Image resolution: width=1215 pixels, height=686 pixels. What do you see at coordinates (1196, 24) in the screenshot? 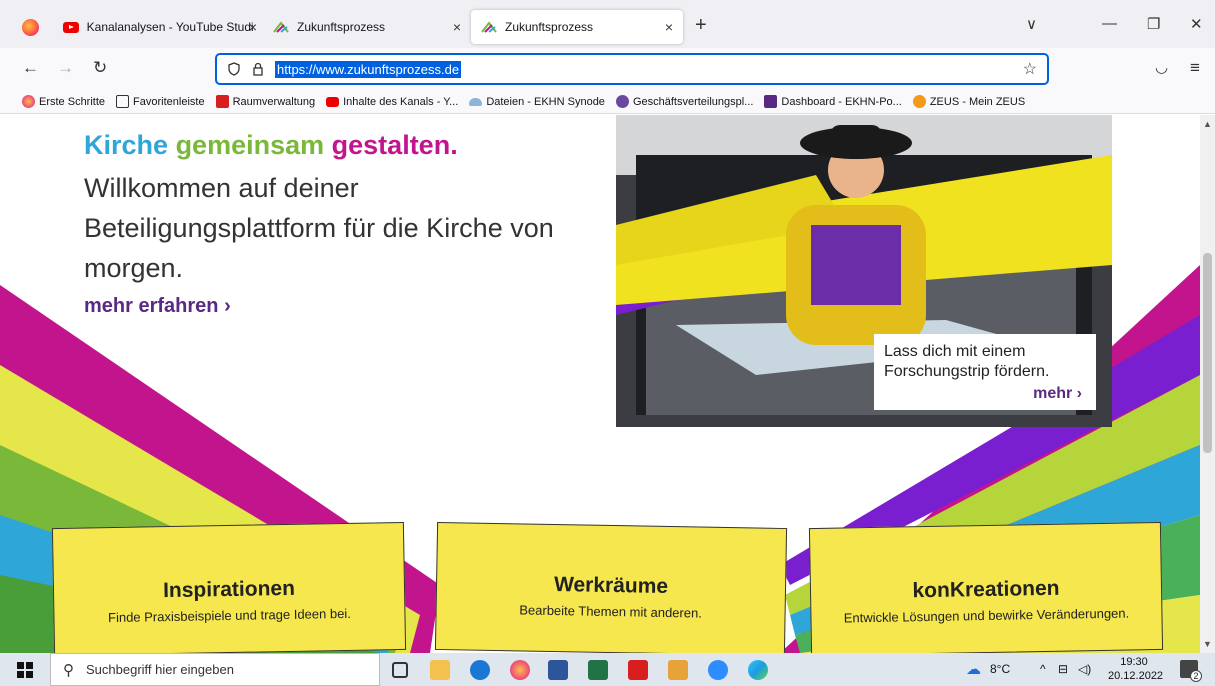
I see `close-window-icon: ✕` at bounding box center [1196, 24].